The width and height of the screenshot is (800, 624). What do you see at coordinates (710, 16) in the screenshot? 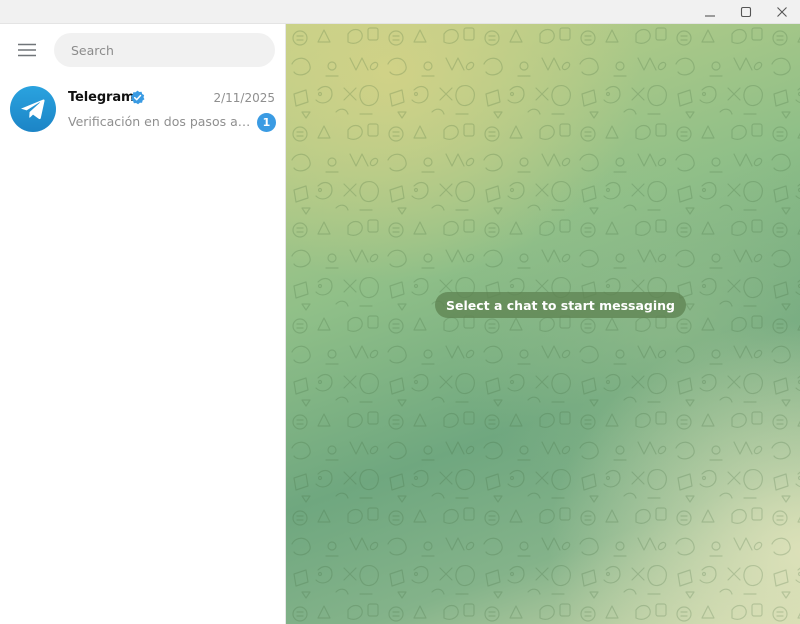
I see `minimize-icon` at bounding box center [710, 16].